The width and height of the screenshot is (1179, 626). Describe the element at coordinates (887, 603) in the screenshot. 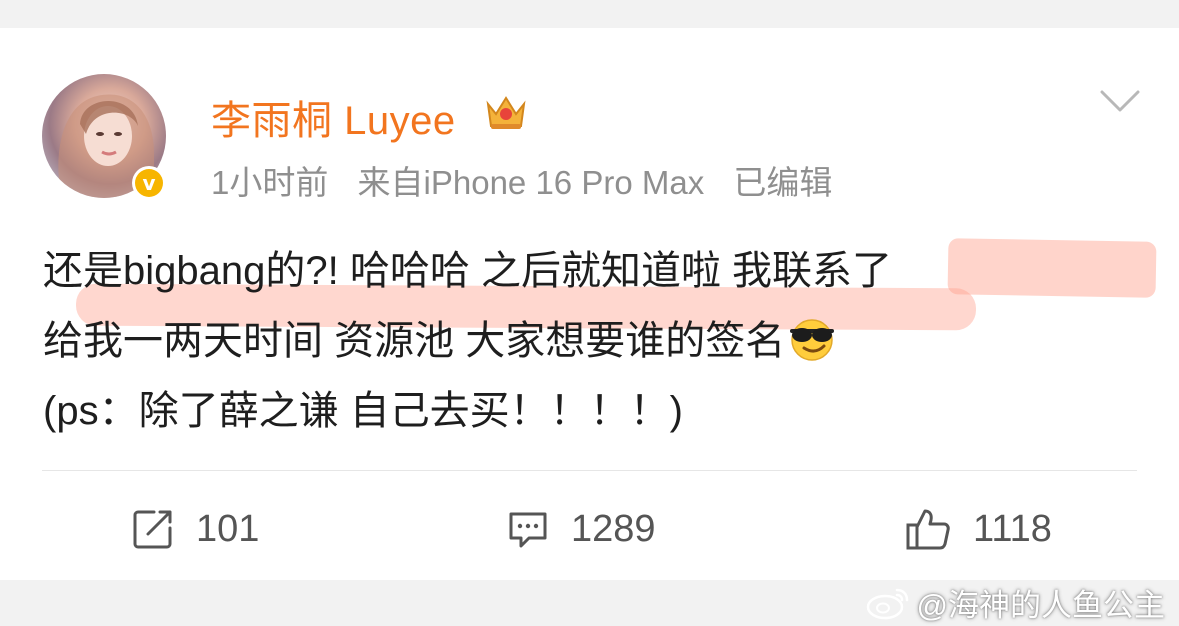

I see `weibo-logo-icon` at that location.